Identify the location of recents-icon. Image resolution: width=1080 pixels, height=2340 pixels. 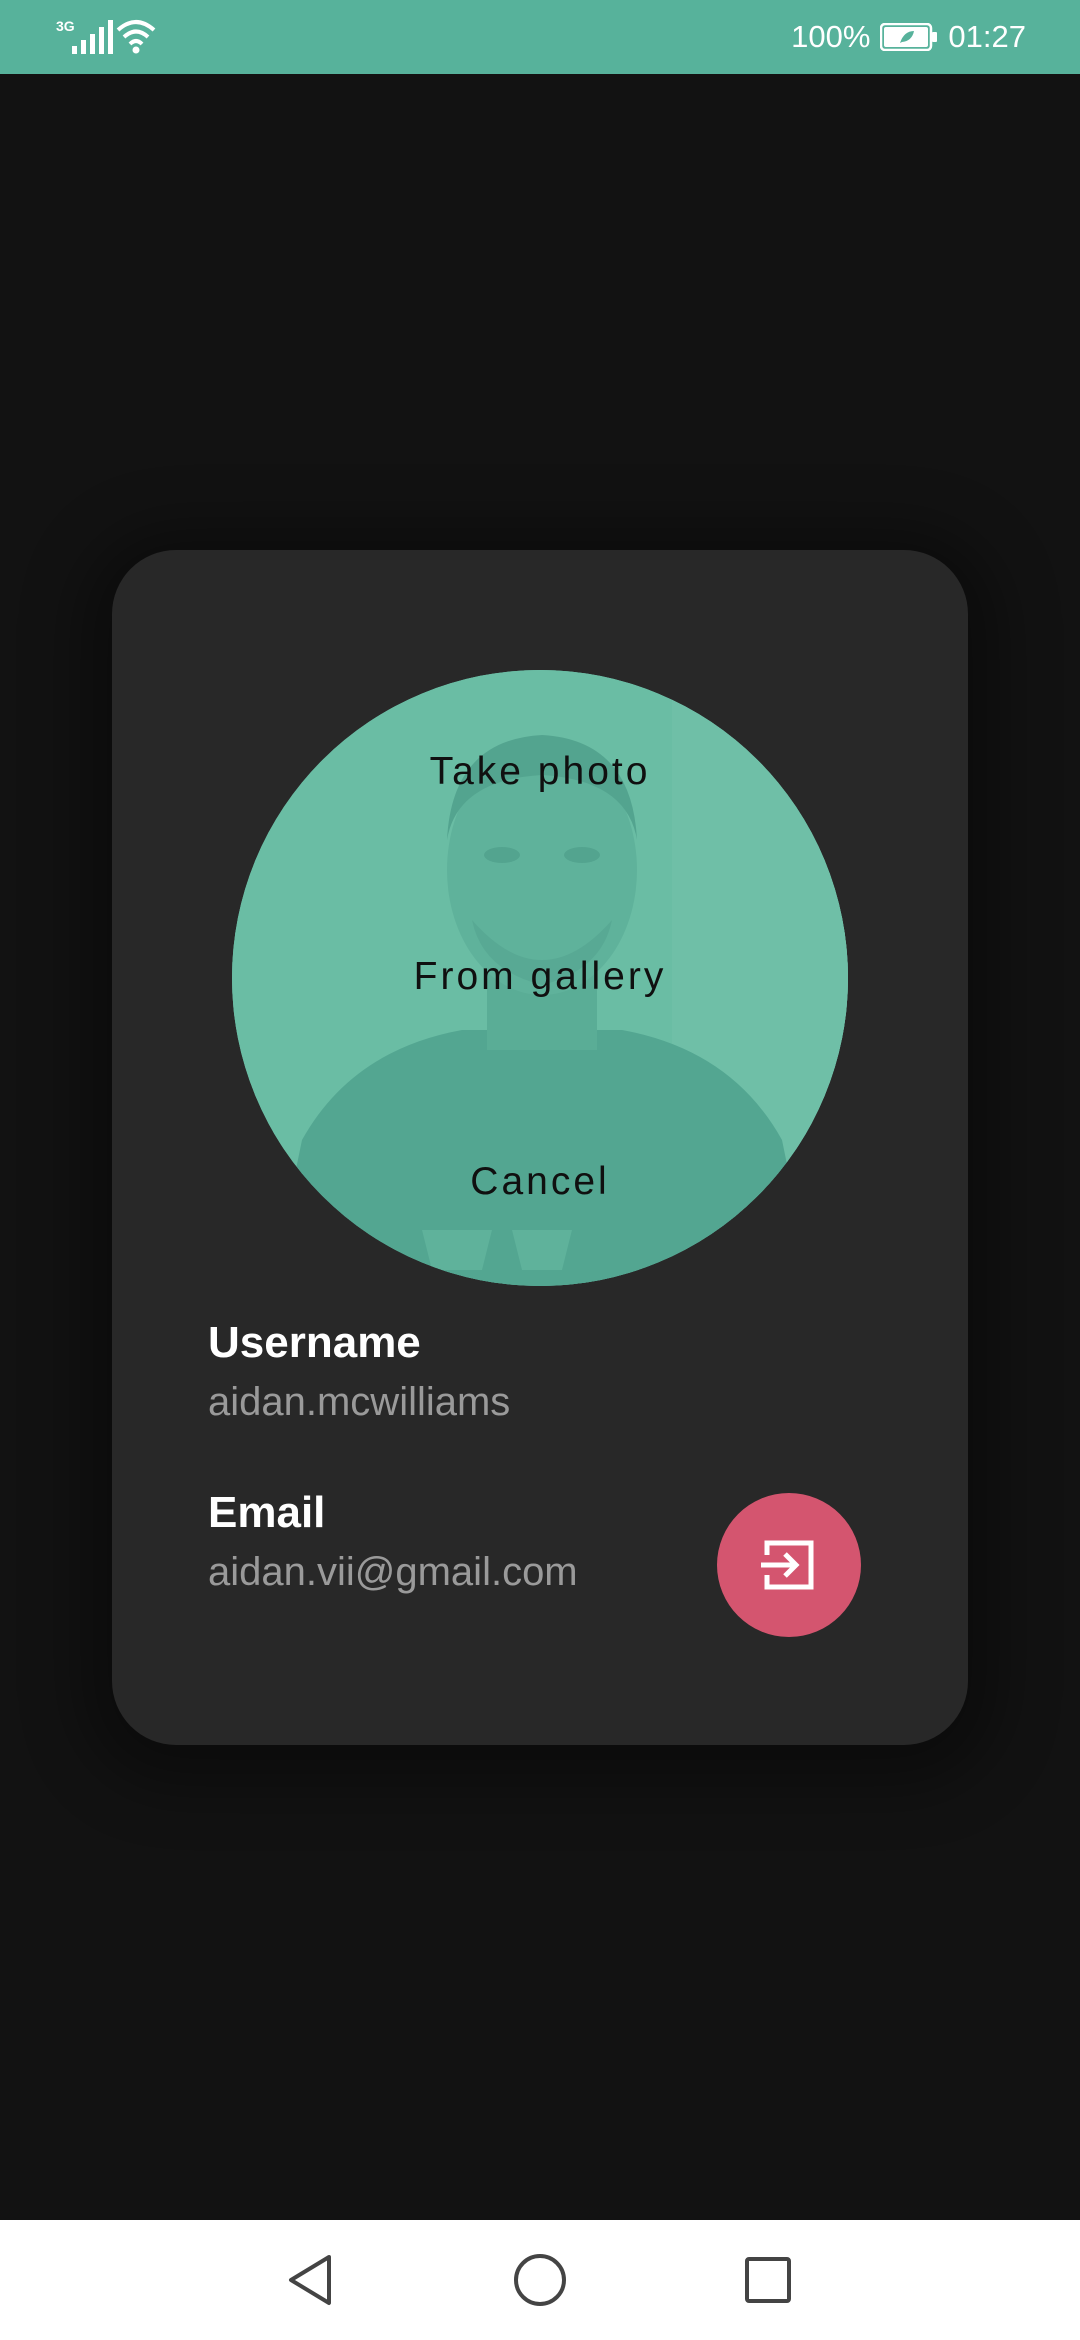
(768, 2280).